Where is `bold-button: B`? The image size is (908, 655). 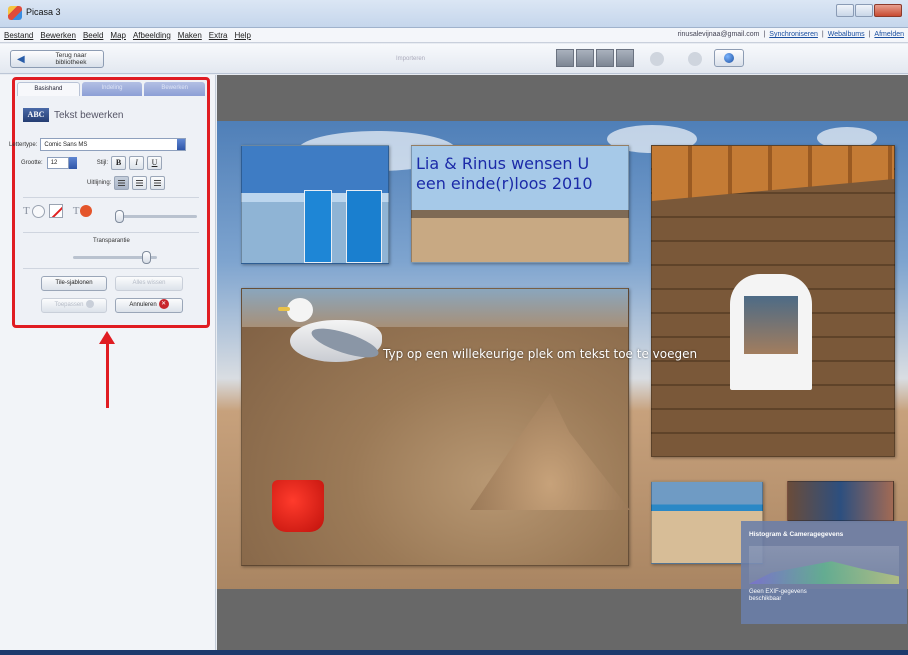 bold-button: B is located at coordinates (119, 163).